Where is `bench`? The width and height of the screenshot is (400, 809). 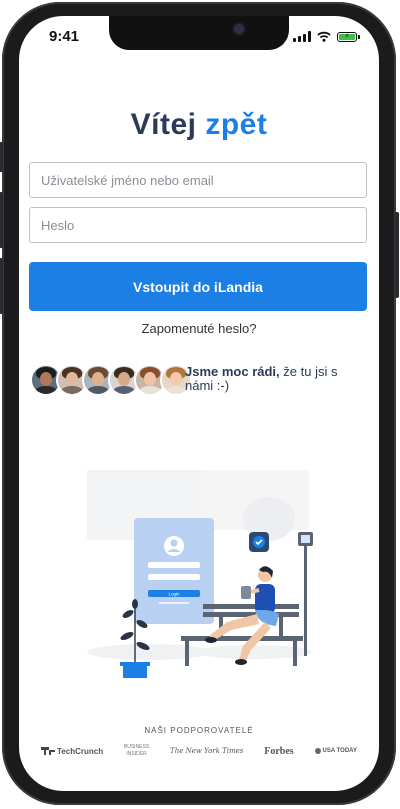 bench is located at coordinates (251, 606).